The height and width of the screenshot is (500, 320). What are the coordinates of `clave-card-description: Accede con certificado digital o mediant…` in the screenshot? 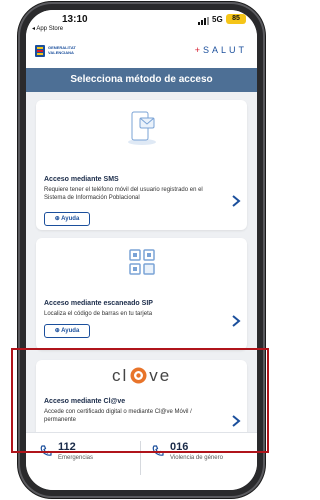 It's located at (118, 416).